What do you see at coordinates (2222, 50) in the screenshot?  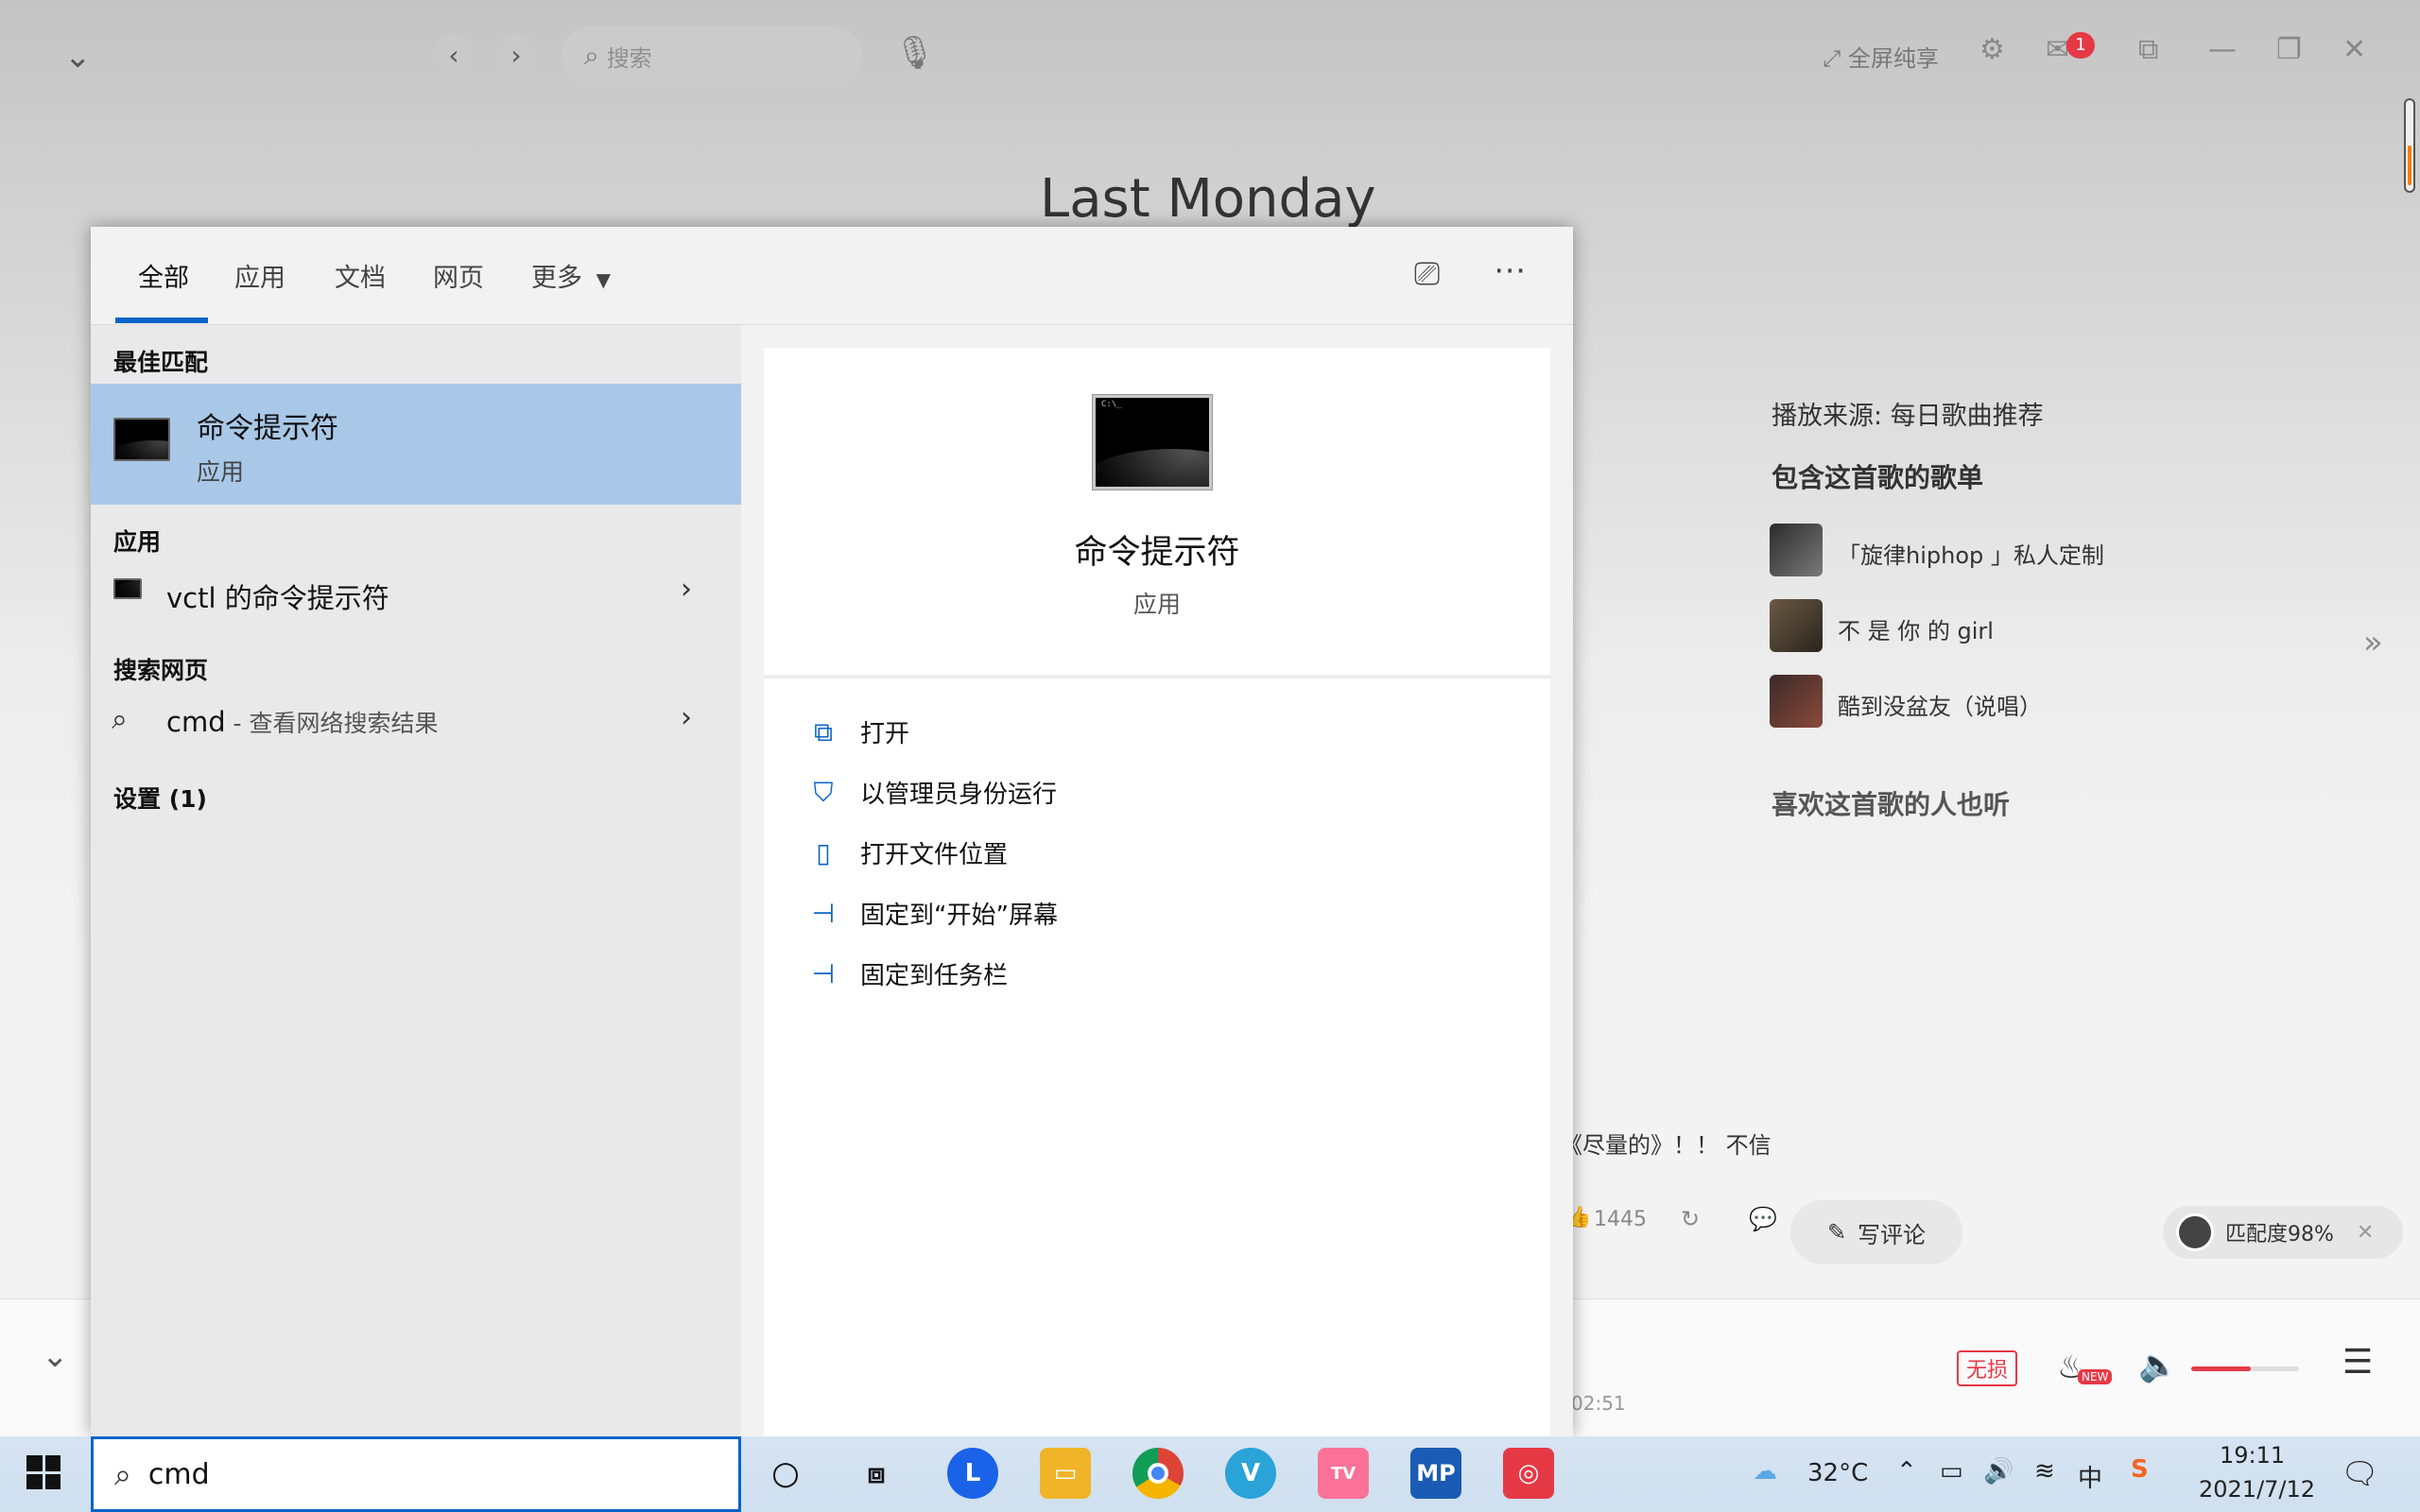 I see `minimize-icon: —` at bounding box center [2222, 50].